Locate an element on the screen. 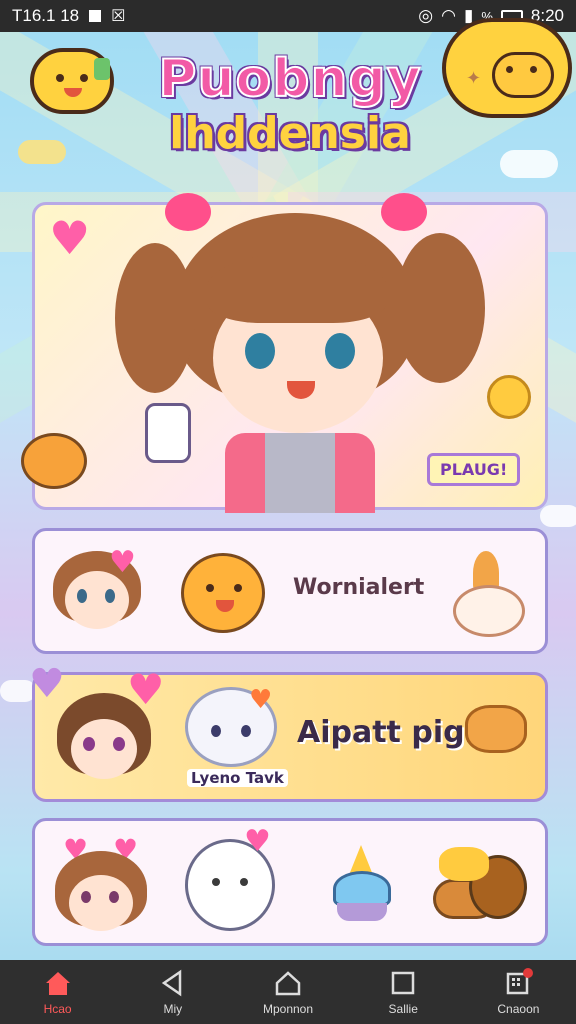 The height and width of the screenshot is (1024, 576). nav-label: Sallie is located at coordinates (403, 1009).